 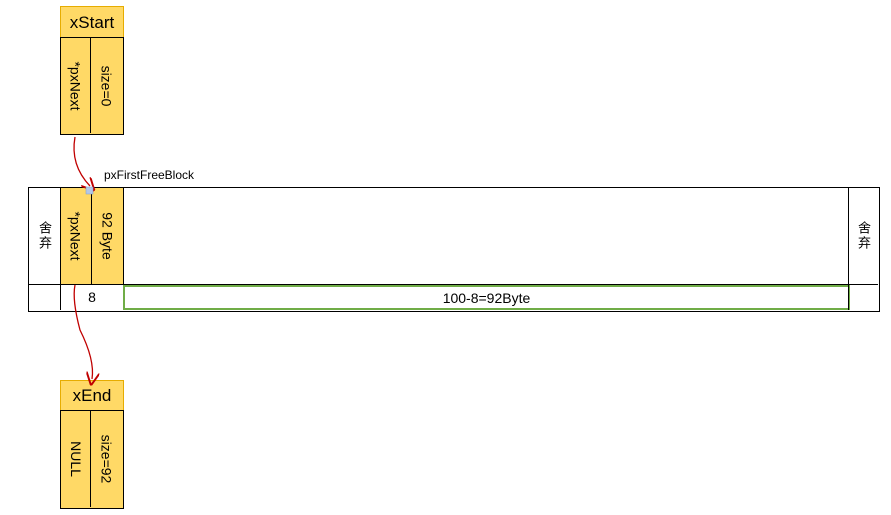 What do you see at coordinates (82, 331) in the screenshot?
I see `block-next-arrow` at bounding box center [82, 331].